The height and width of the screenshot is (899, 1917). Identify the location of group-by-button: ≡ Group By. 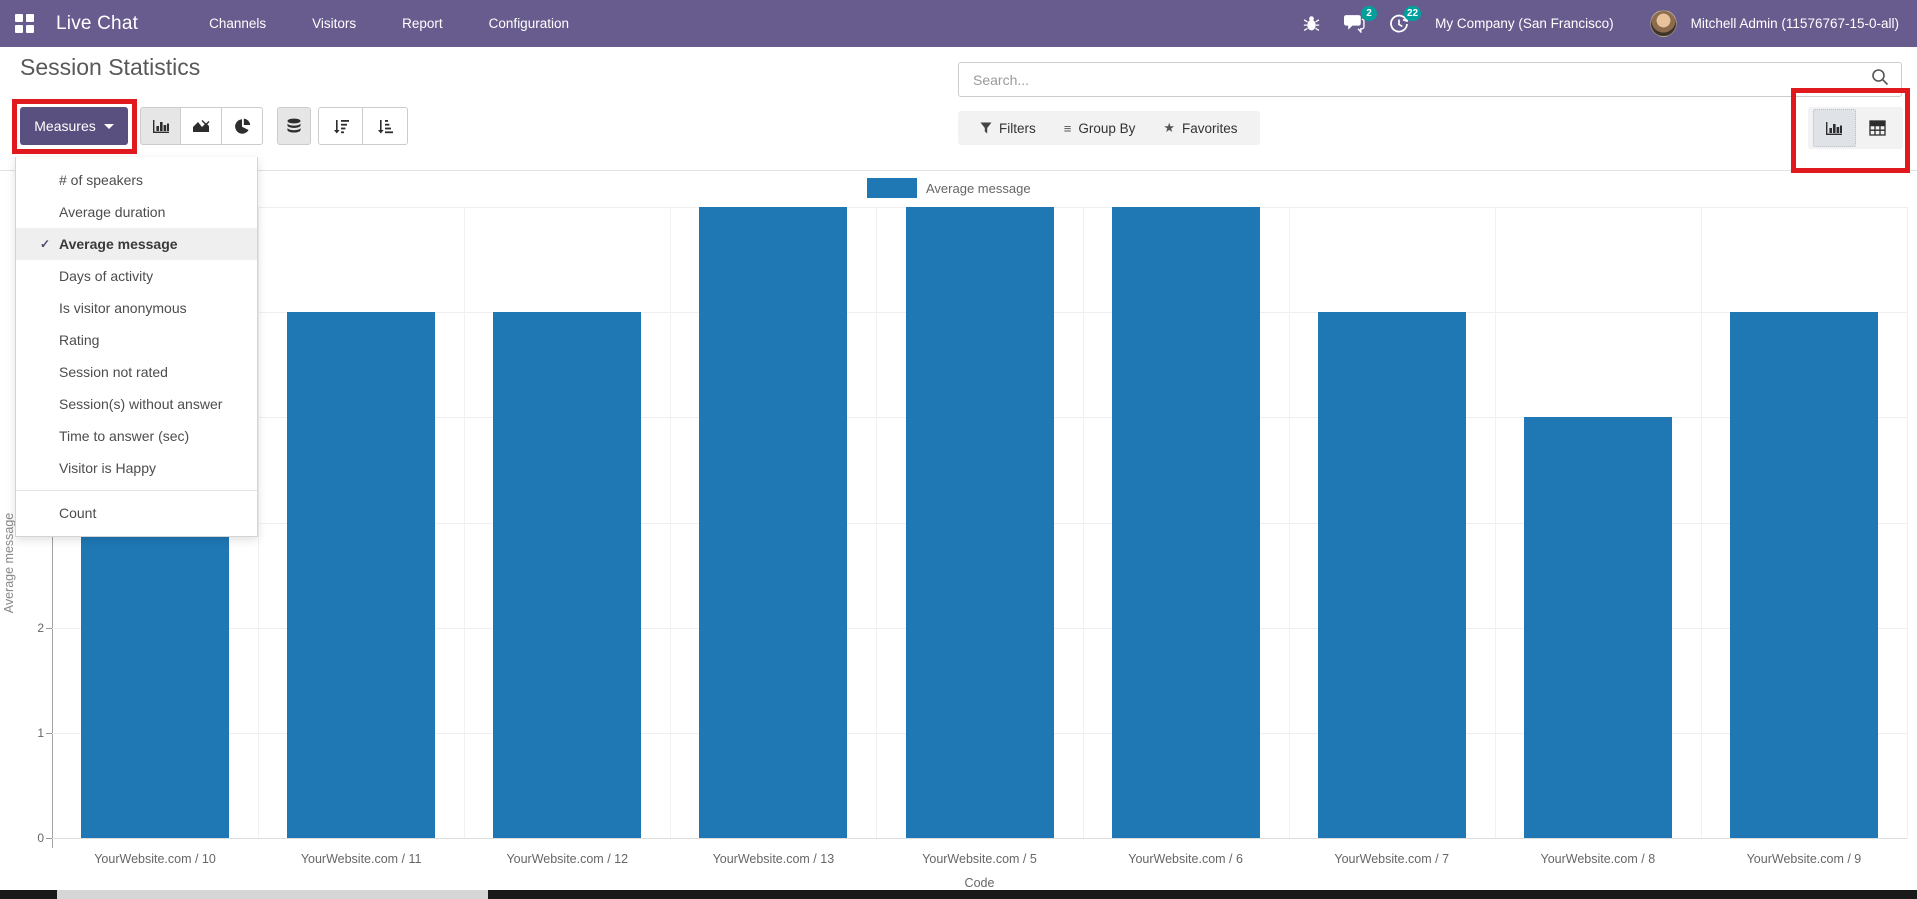
(1100, 128).